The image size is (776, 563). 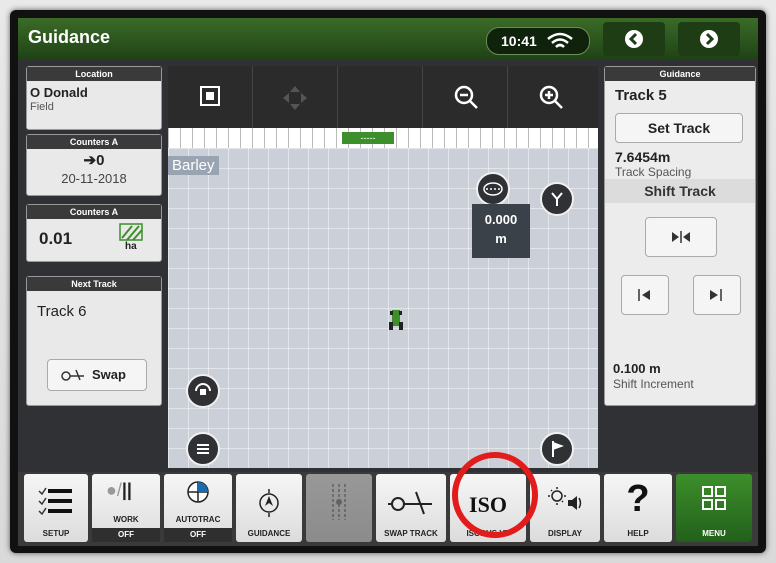 I want to click on pan-icon, so click(x=295, y=98).